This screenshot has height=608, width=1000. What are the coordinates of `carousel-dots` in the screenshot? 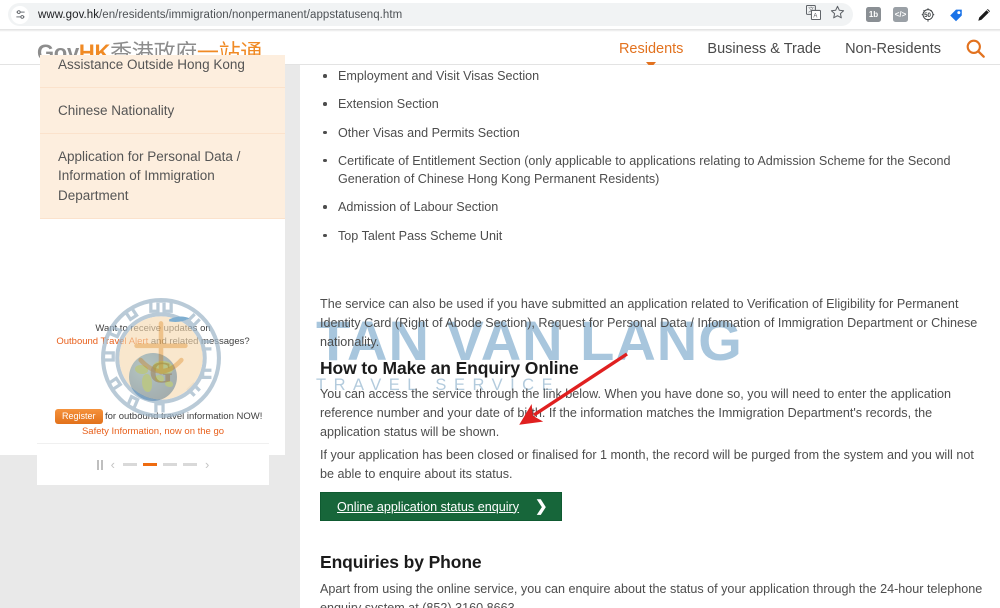 It's located at (160, 464).